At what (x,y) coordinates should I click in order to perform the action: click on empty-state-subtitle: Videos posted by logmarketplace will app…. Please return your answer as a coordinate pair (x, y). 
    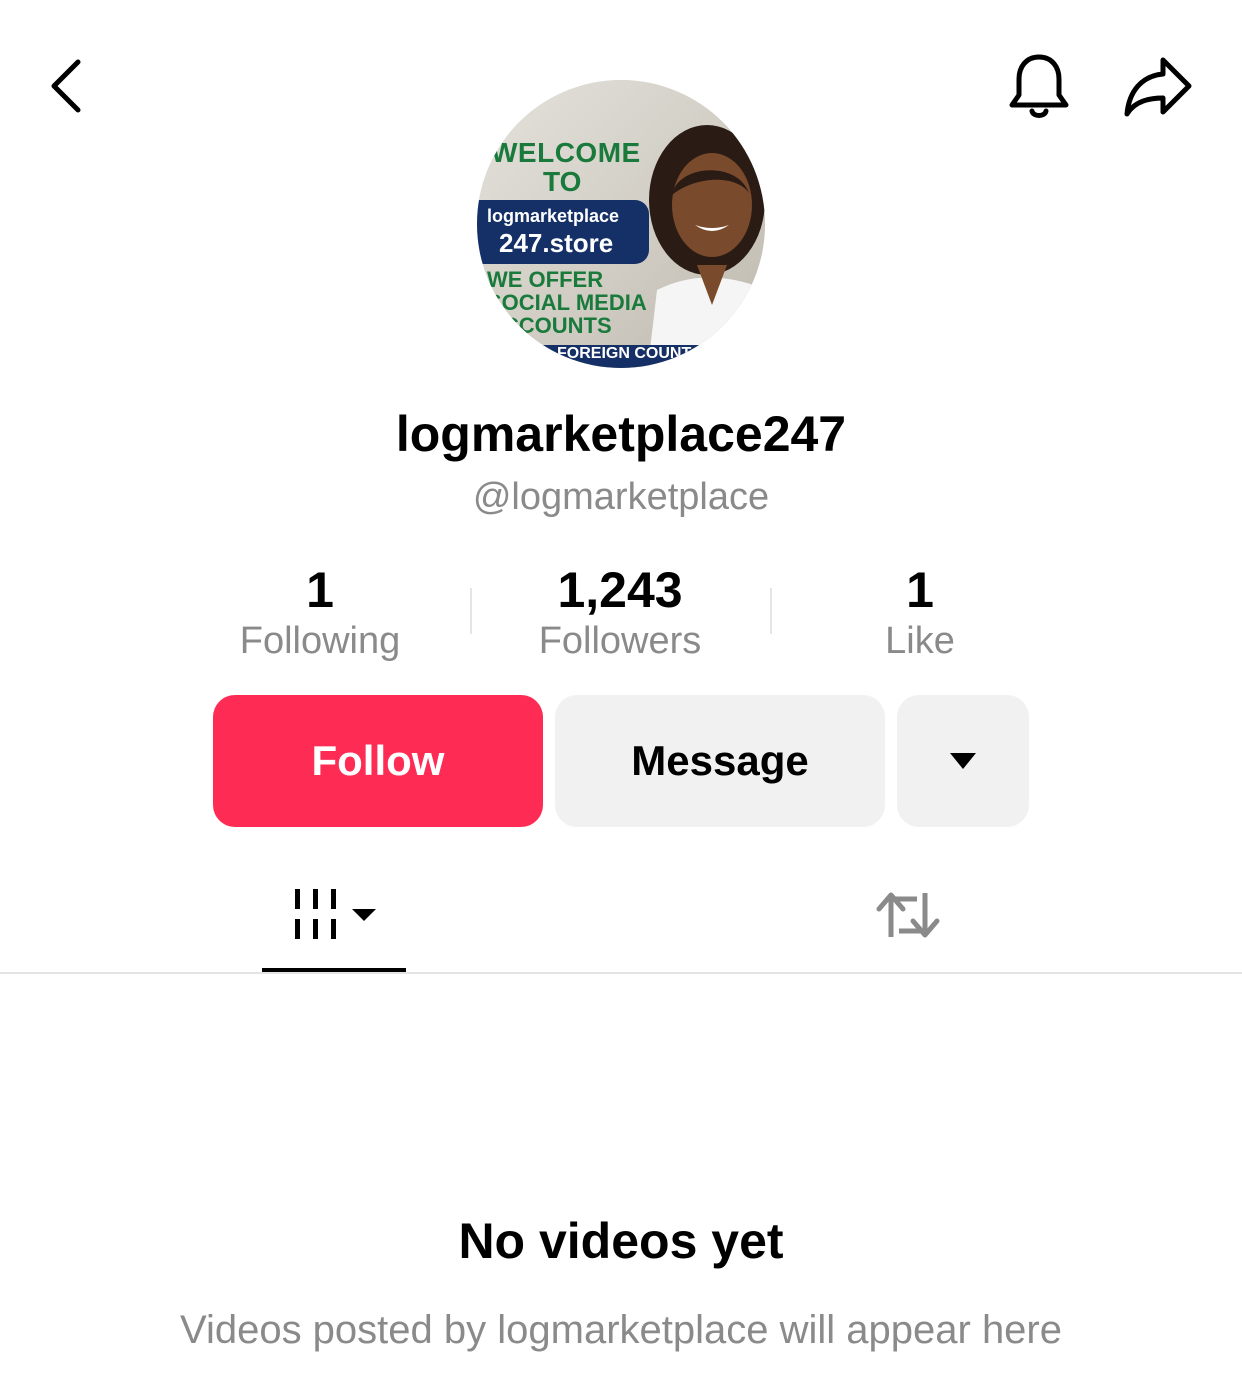
    Looking at the image, I should click on (620, 1330).